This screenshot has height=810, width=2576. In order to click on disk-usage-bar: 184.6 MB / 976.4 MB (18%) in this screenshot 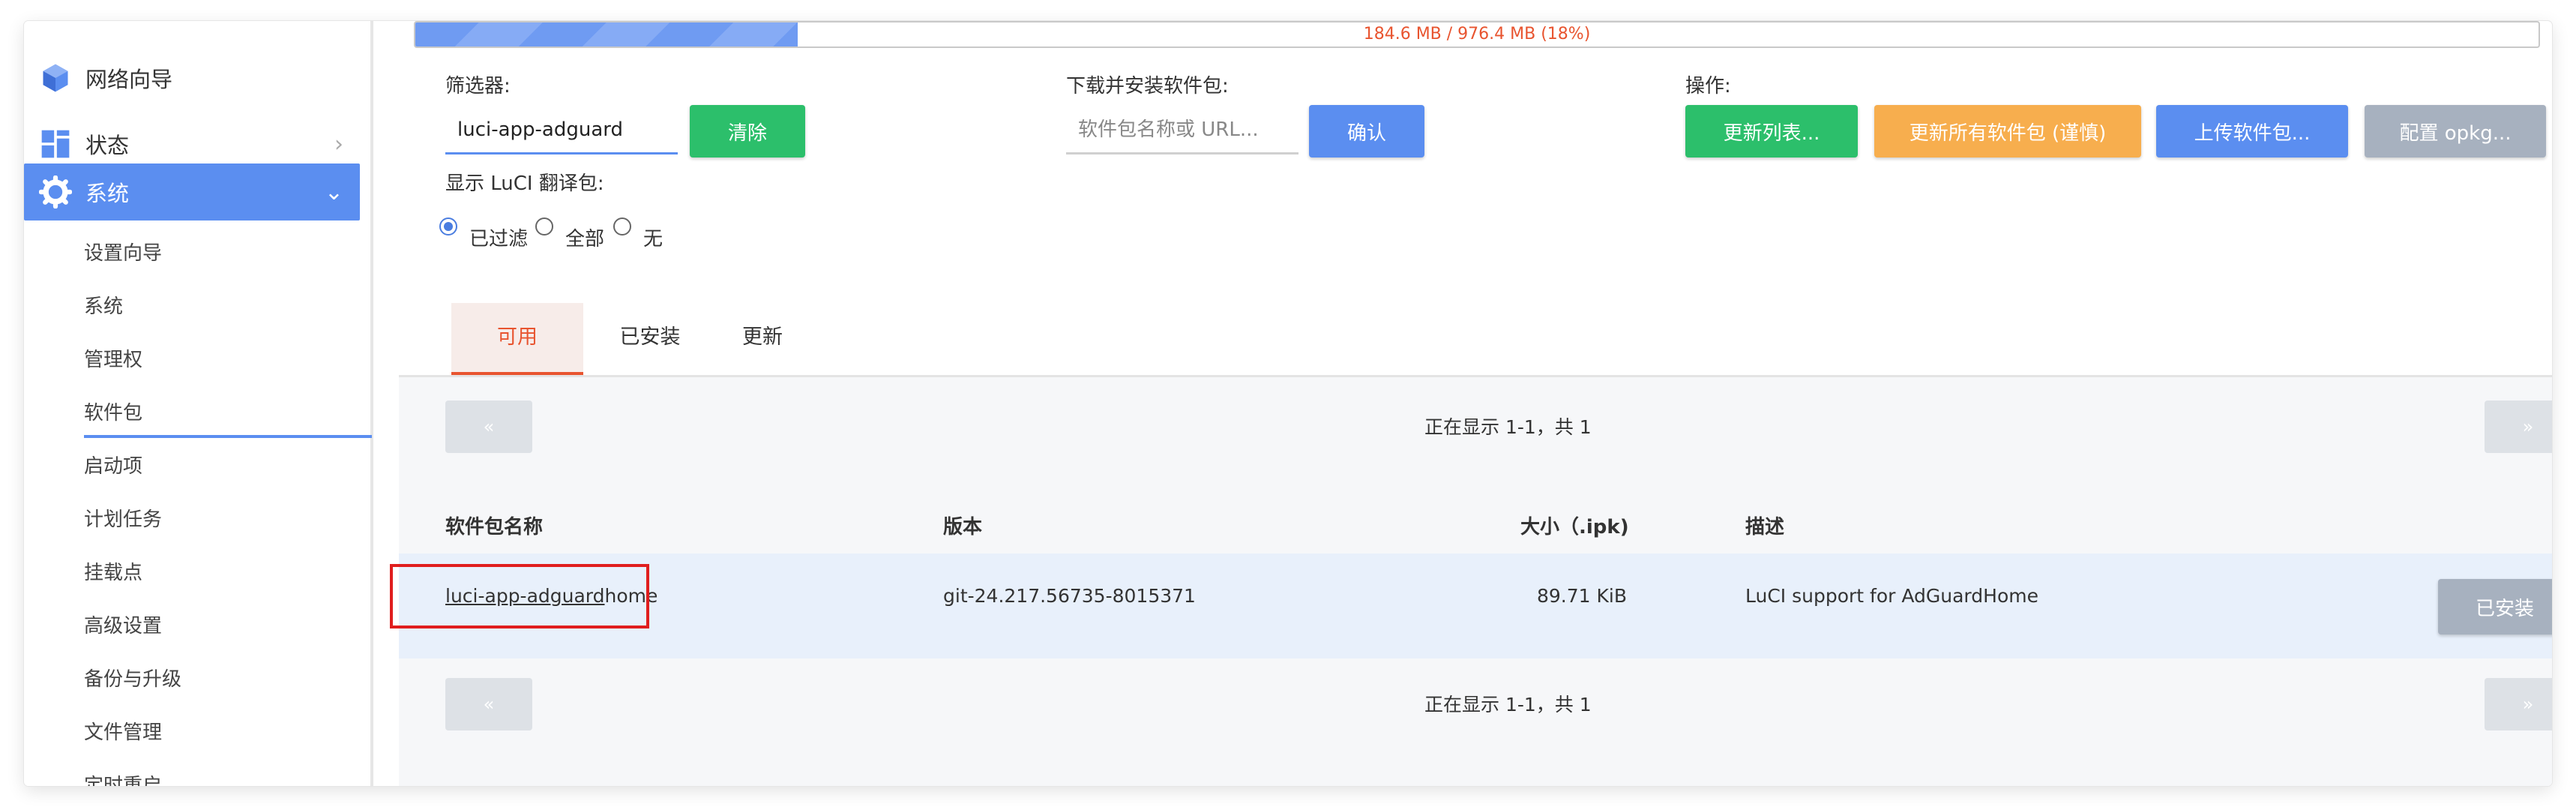, I will do `click(1477, 34)`.